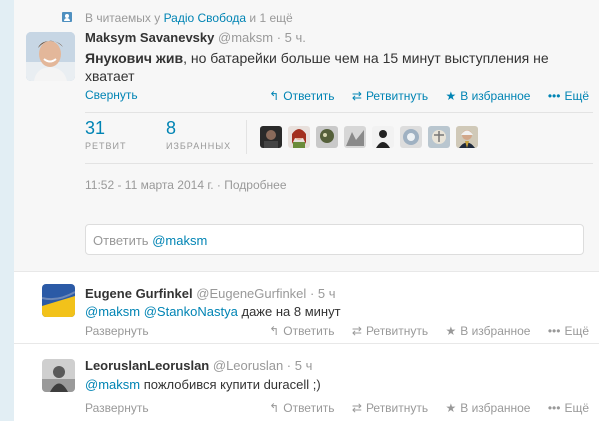  I want to click on author-name-line: Maksym Savanevsky @maksm · 5 ч., so click(195, 37).